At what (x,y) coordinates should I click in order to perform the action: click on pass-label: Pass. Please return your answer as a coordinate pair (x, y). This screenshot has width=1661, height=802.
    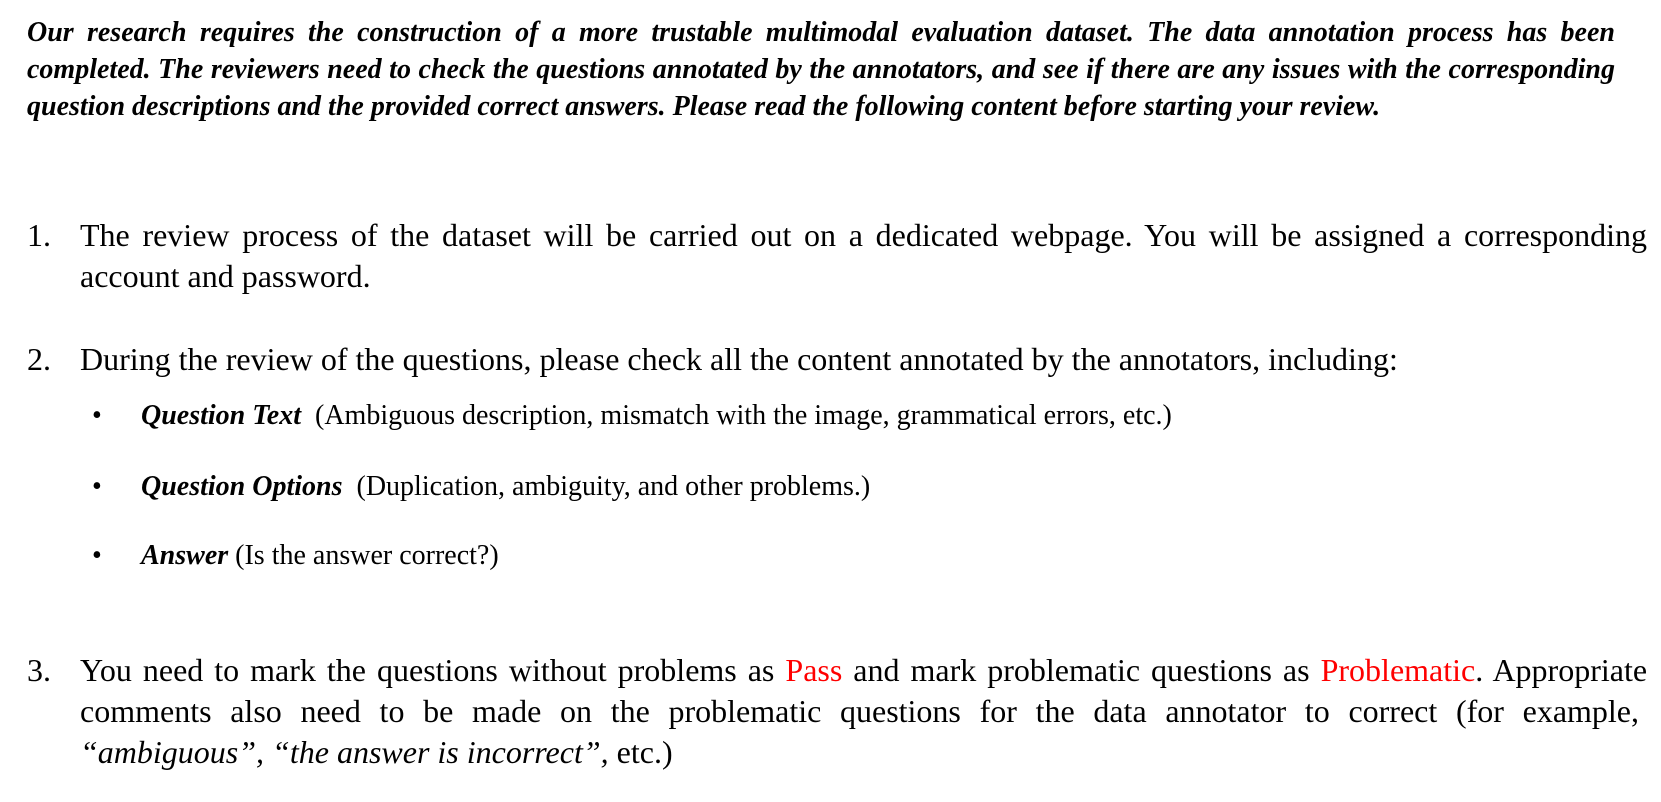
    Looking at the image, I should click on (814, 670).